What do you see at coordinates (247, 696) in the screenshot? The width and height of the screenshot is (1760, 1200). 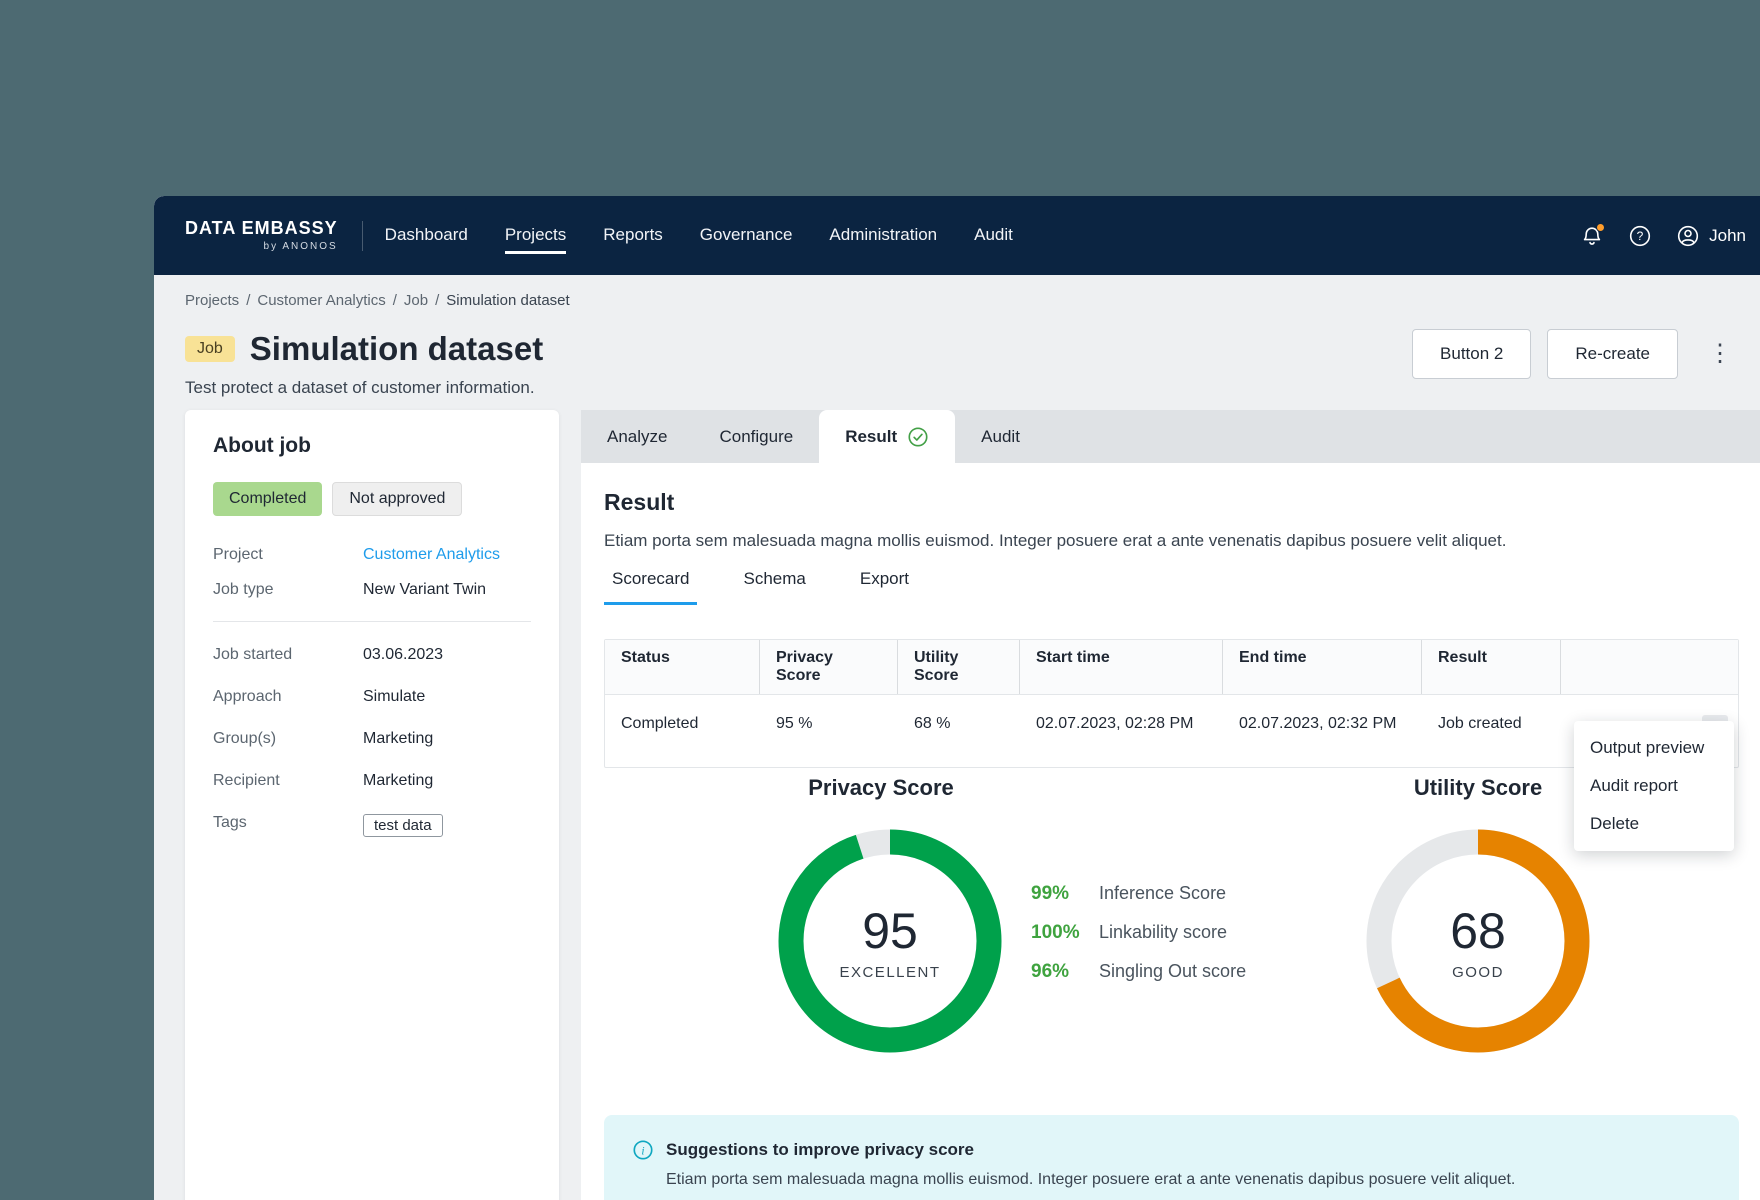 I see `field-label: Approach` at bounding box center [247, 696].